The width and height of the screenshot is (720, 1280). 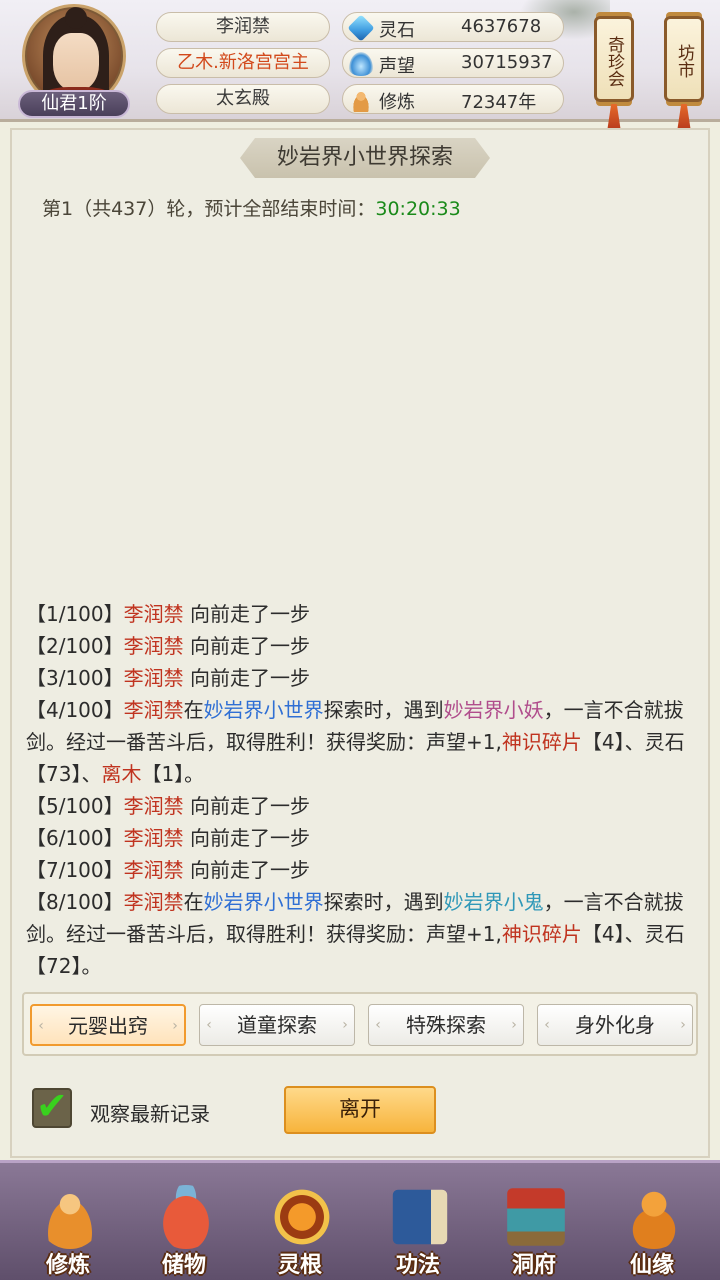 What do you see at coordinates (446, 1025) in the screenshot?
I see `tab-special-explore: ‹ 特殊探索 ›` at bounding box center [446, 1025].